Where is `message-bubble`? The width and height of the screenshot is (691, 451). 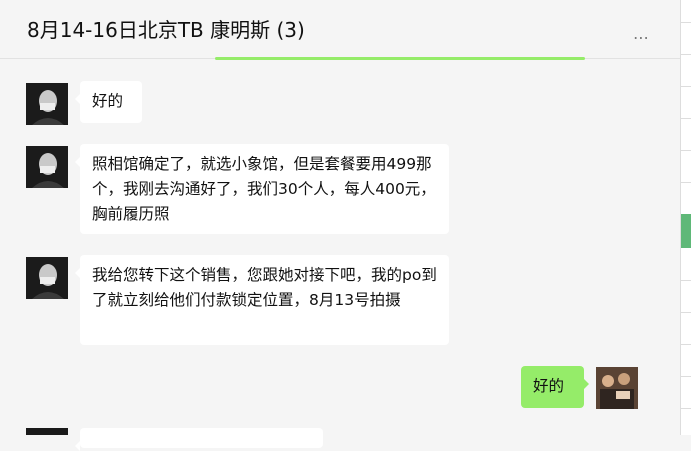
message-bubble is located at coordinates (199, 439).